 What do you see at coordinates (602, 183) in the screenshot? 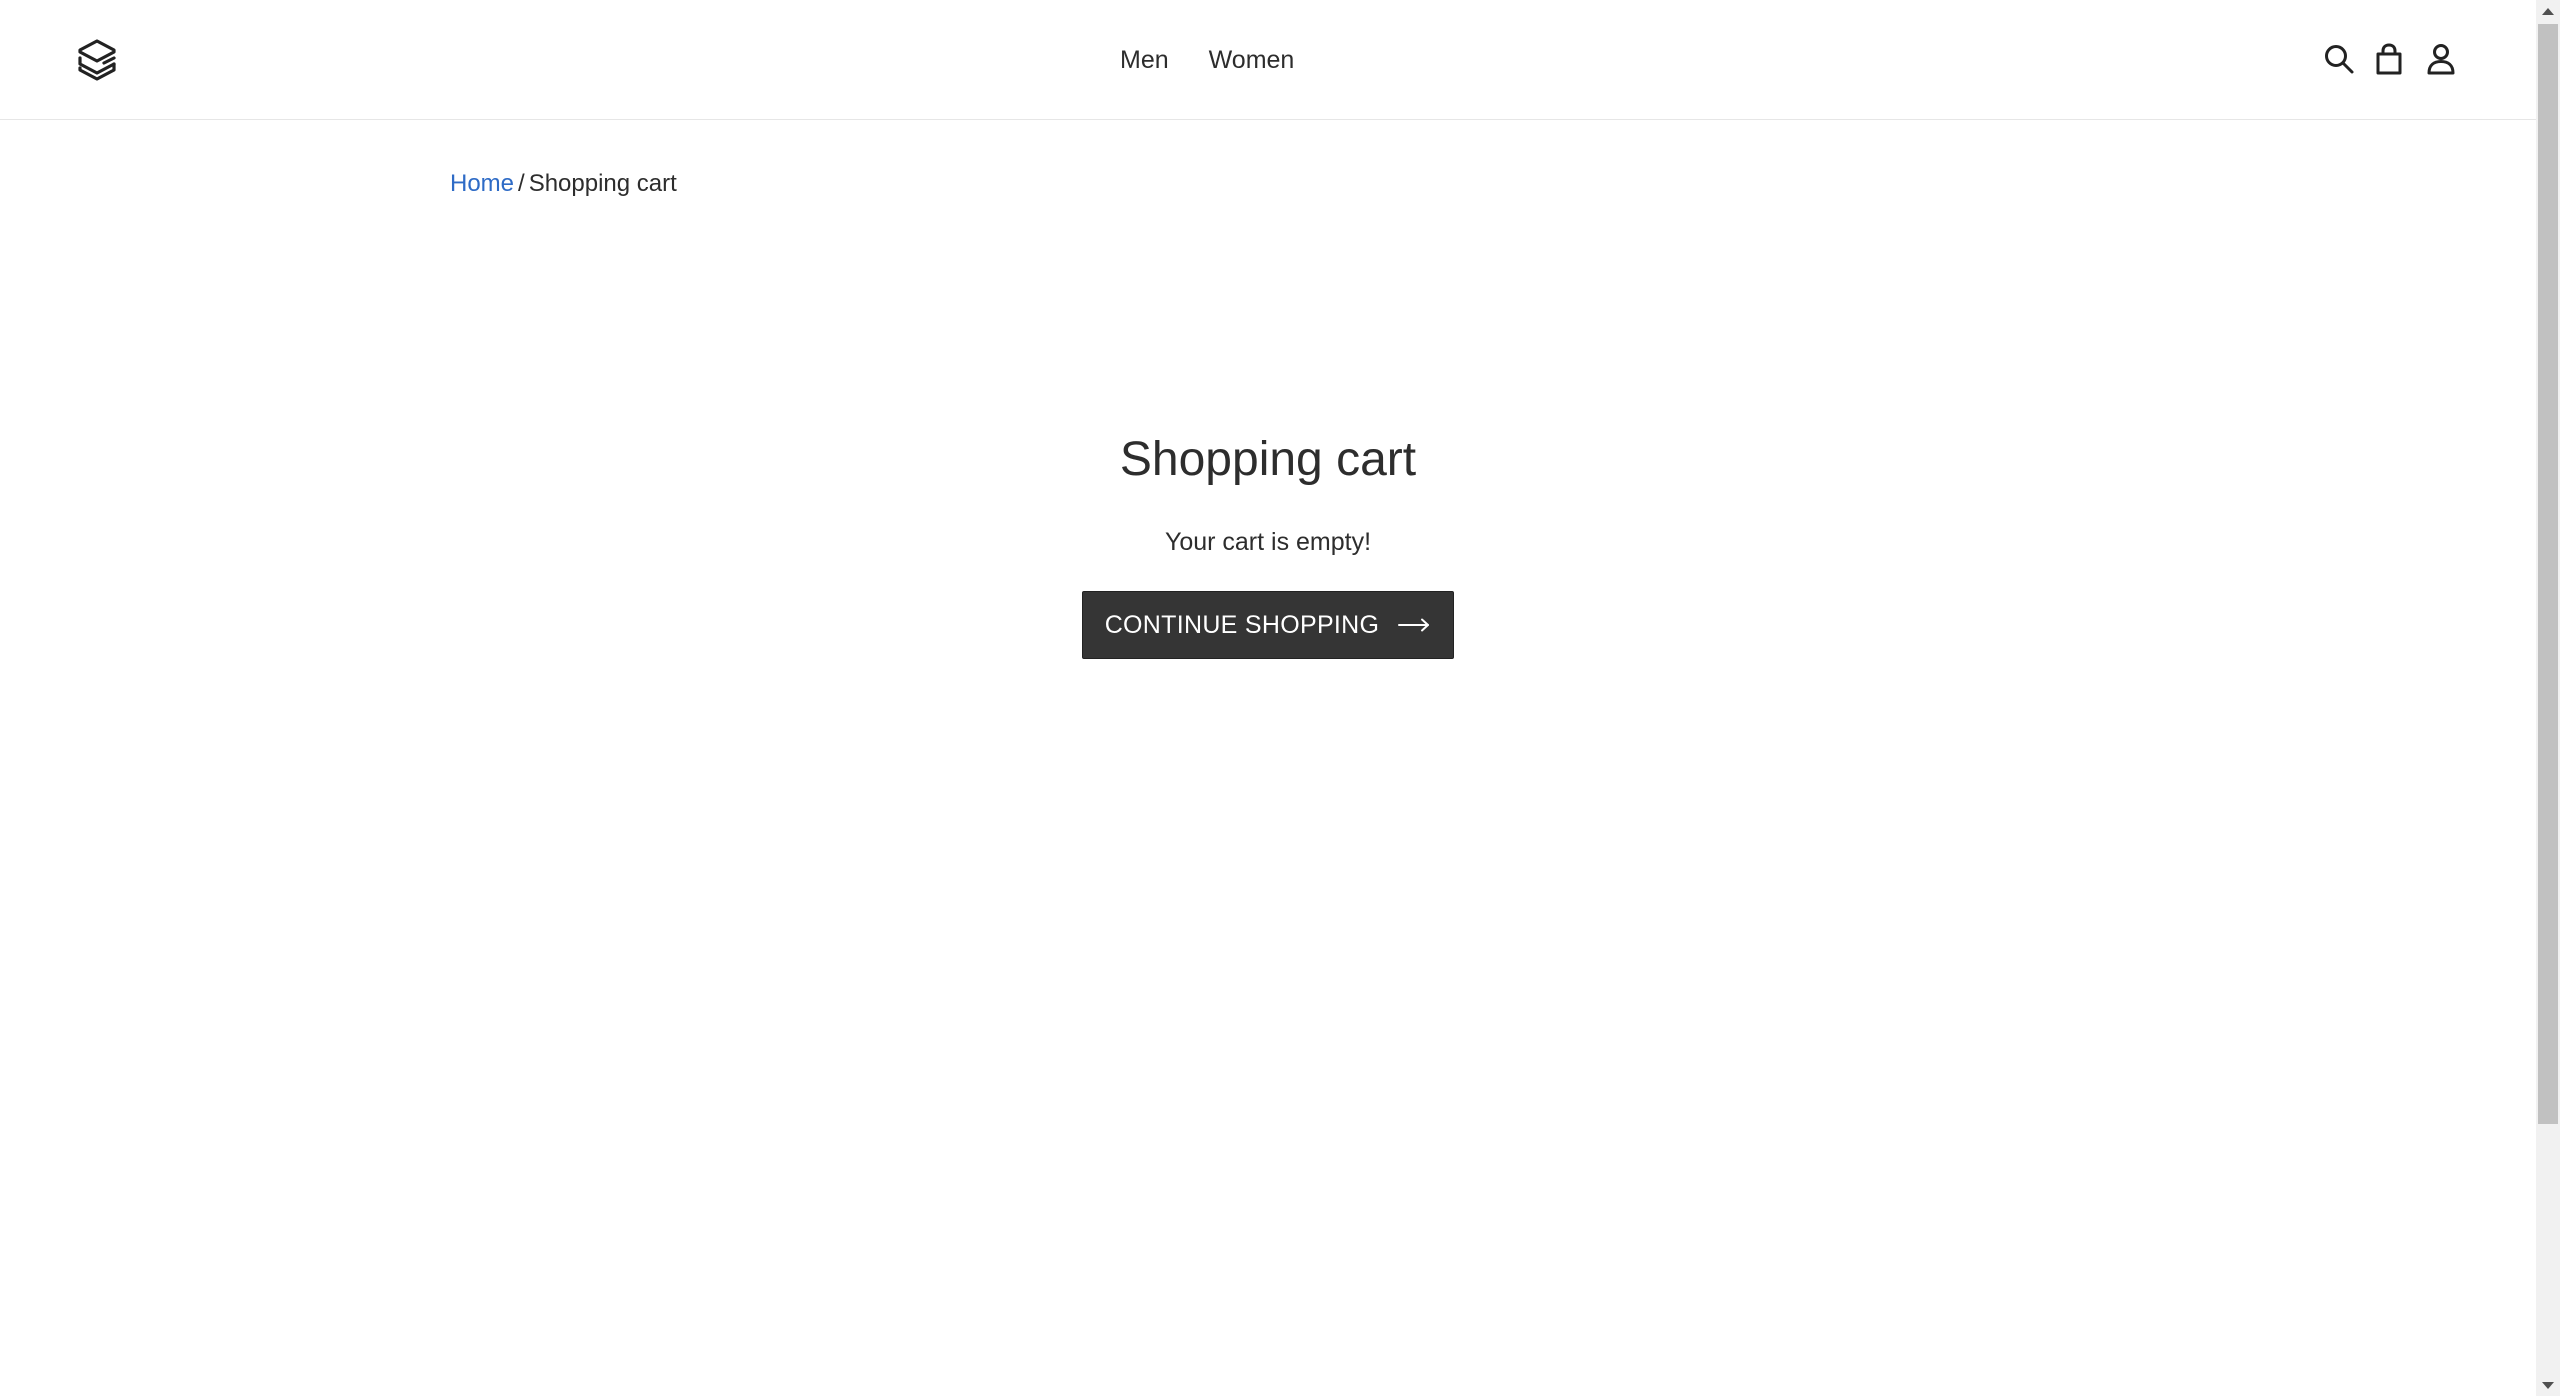
I see `breadcrumb-current: Shopping cart` at bounding box center [602, 183].